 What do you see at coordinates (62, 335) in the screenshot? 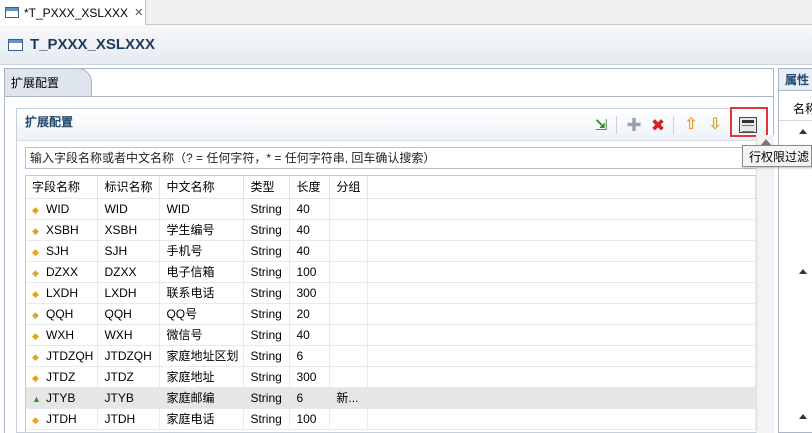
I see `cell-field-name: ◆ WXH` at bounding box center [62, 335].